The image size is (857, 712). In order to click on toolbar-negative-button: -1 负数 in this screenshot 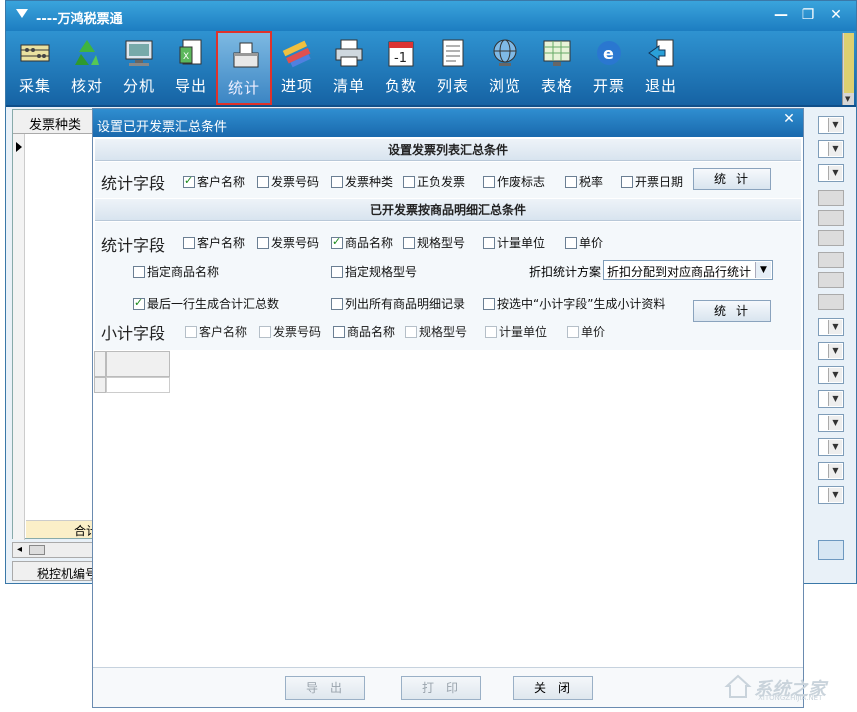, I will do `click(401, 68)`.